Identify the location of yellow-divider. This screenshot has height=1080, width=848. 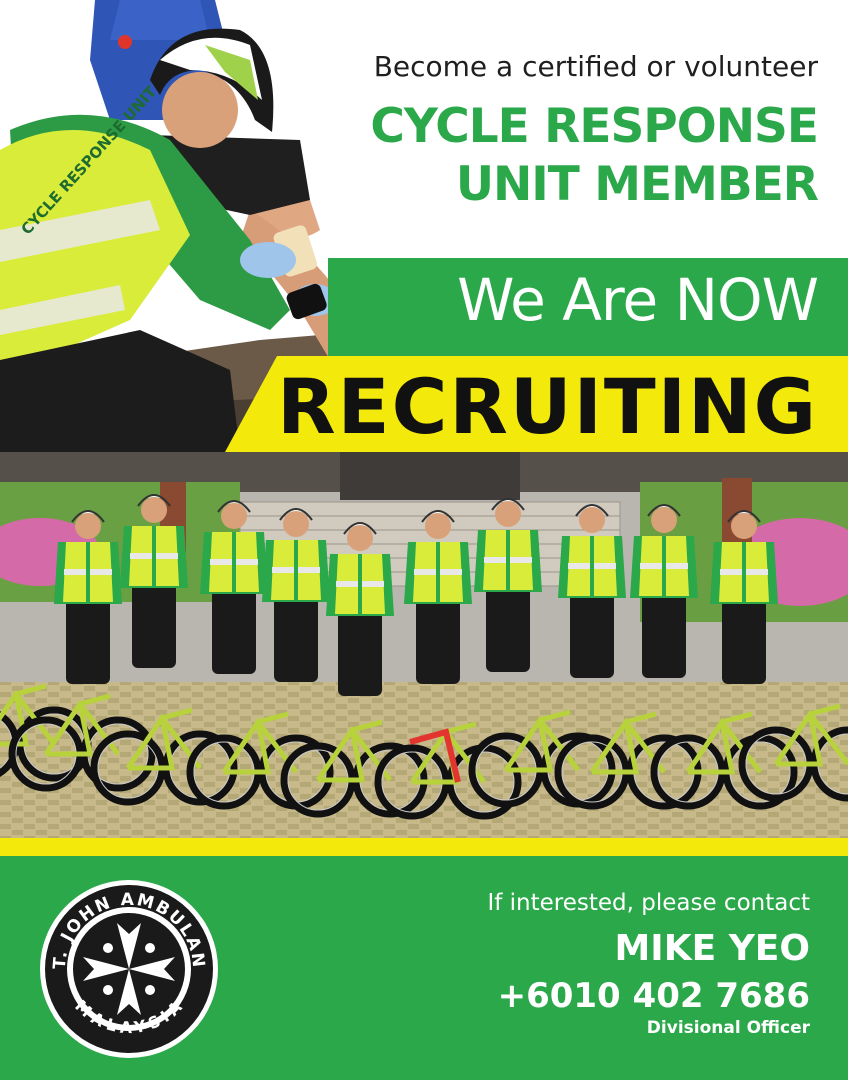
(424, 847).